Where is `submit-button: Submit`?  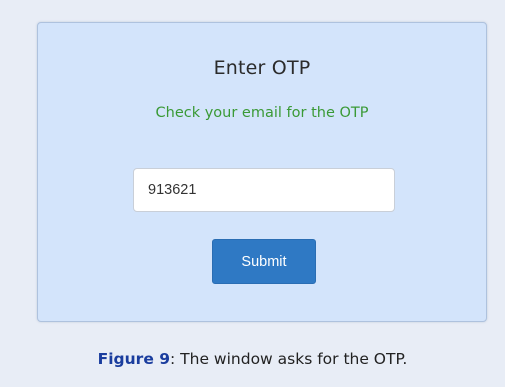
submit-button: Submit is located at coordinates (264, 261).